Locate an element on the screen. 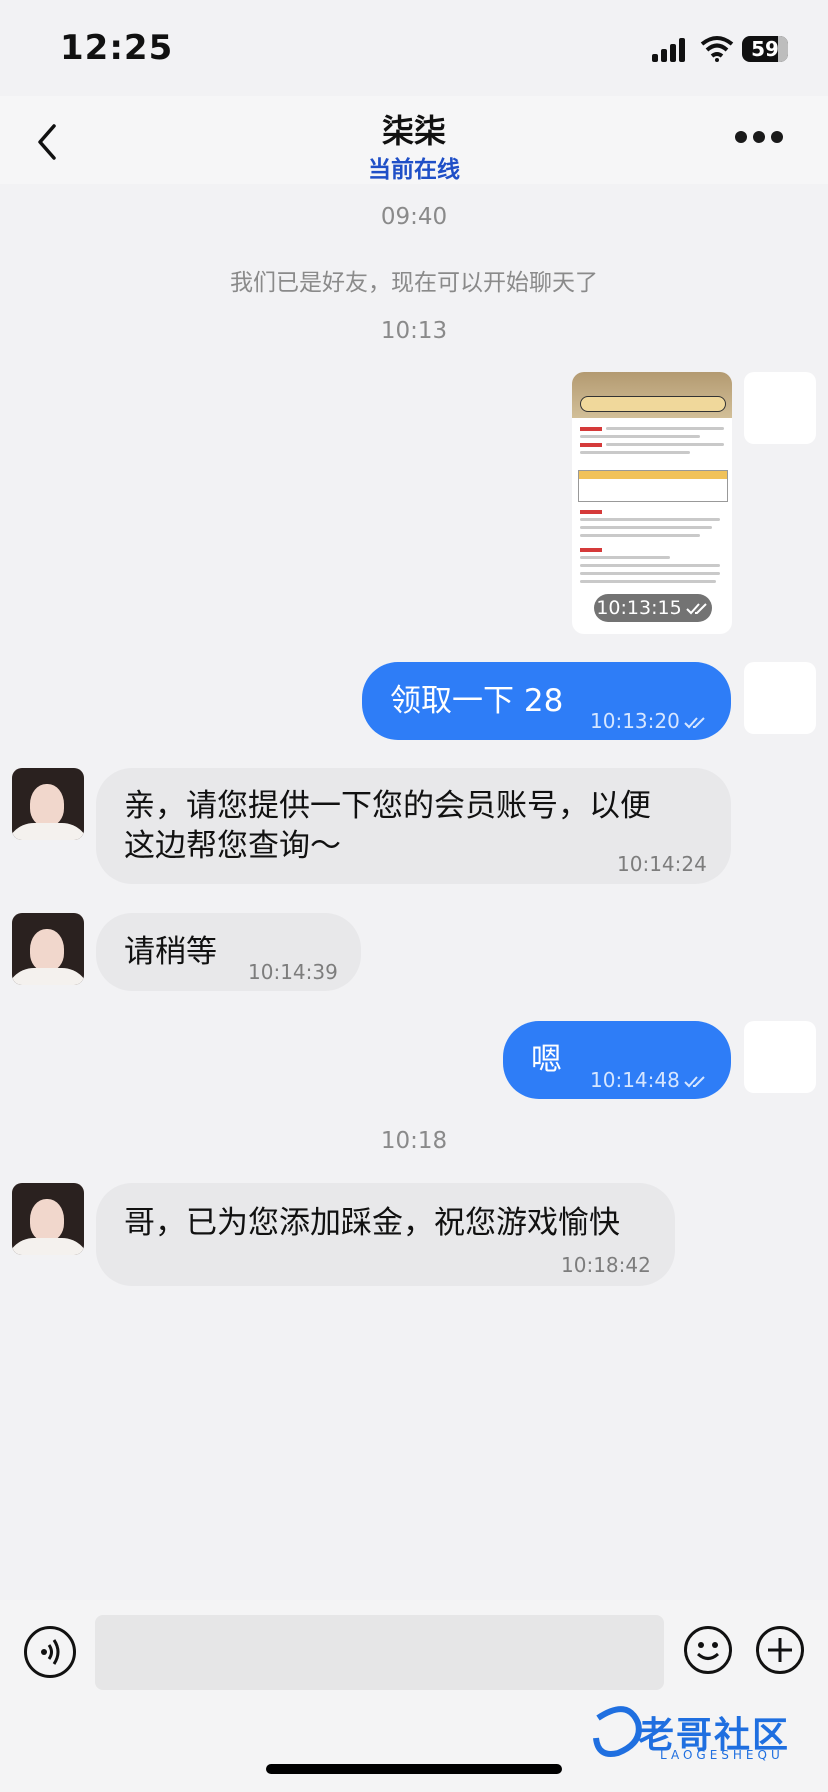  image-thumbnail-button is located at coordinates (653, 404).